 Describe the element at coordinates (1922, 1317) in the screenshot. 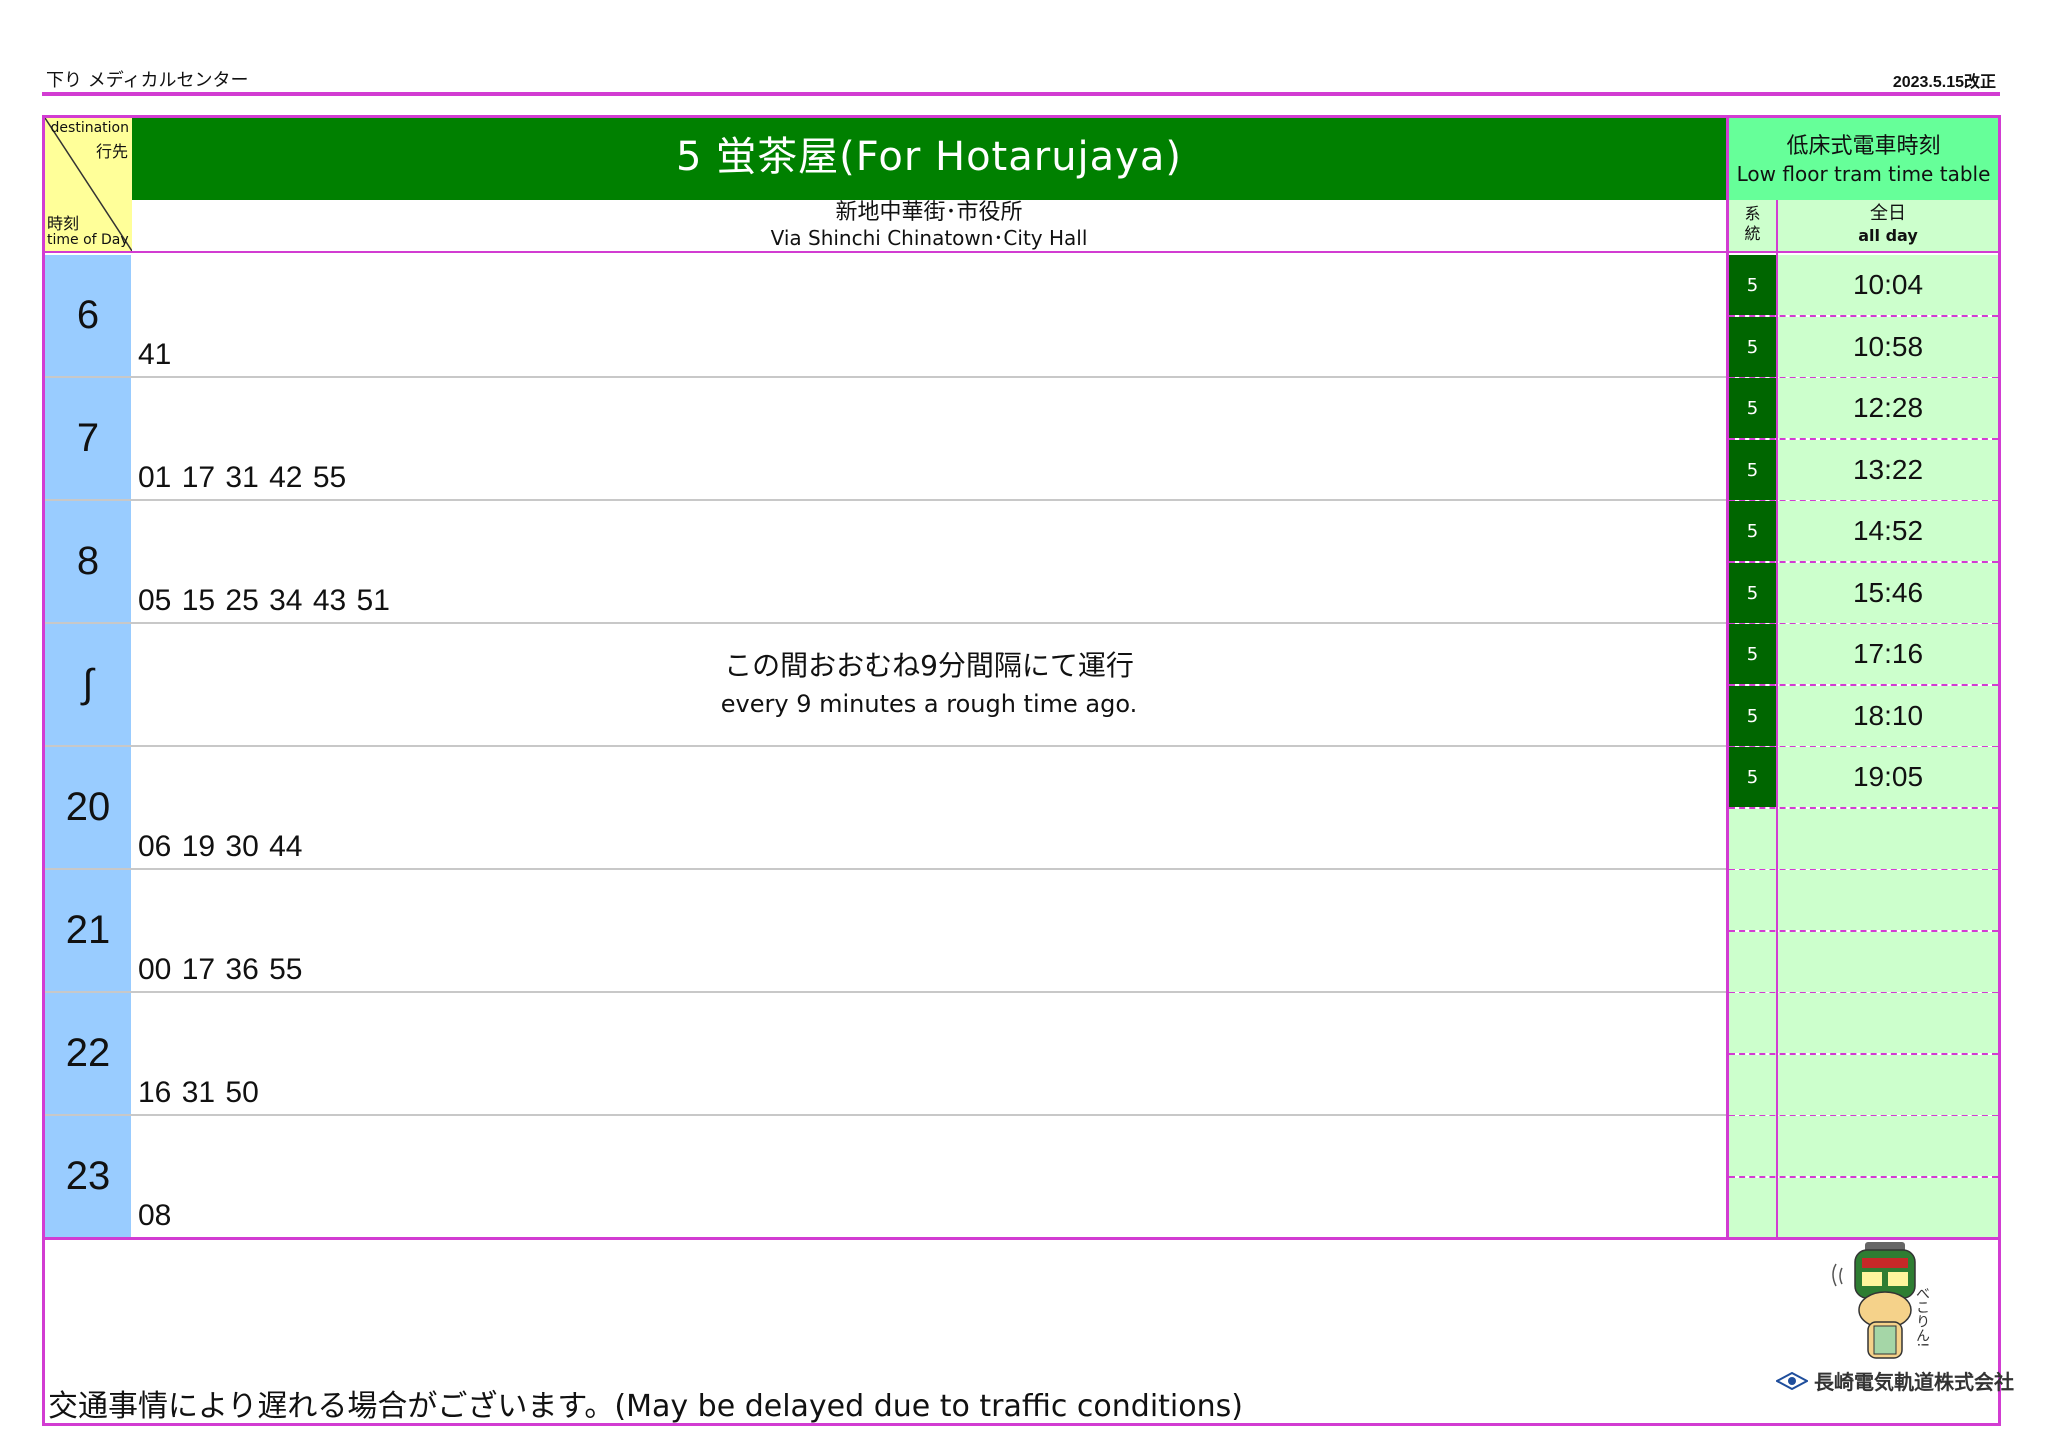

I see `mascot-caption: べこりん!` at that location.